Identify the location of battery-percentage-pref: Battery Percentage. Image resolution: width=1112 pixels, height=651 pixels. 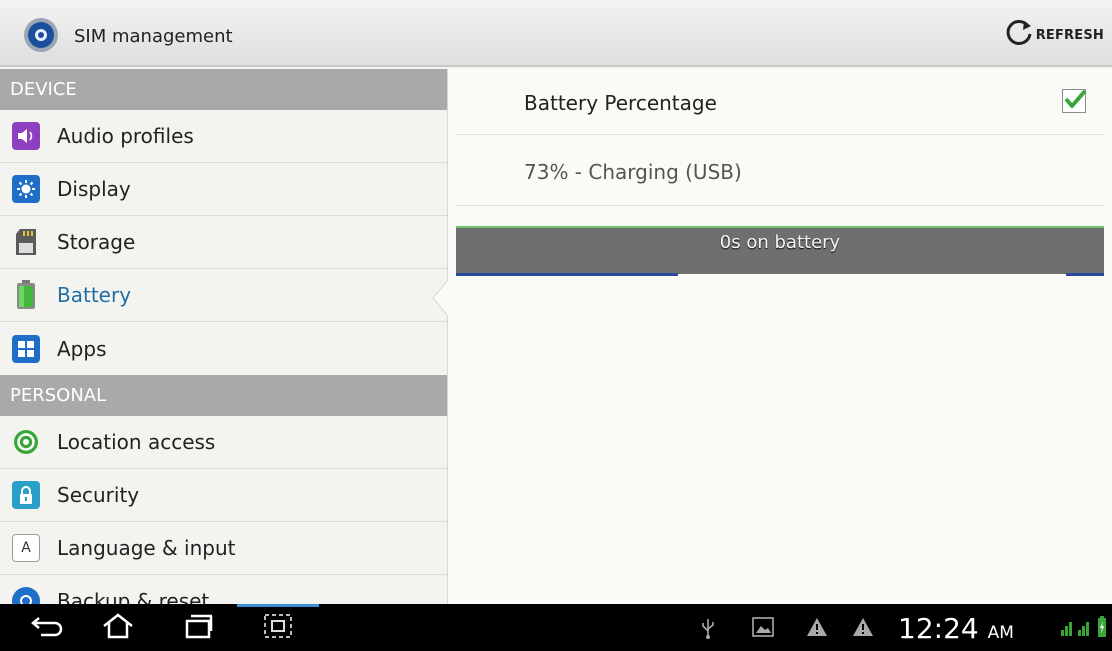
(780, 102).